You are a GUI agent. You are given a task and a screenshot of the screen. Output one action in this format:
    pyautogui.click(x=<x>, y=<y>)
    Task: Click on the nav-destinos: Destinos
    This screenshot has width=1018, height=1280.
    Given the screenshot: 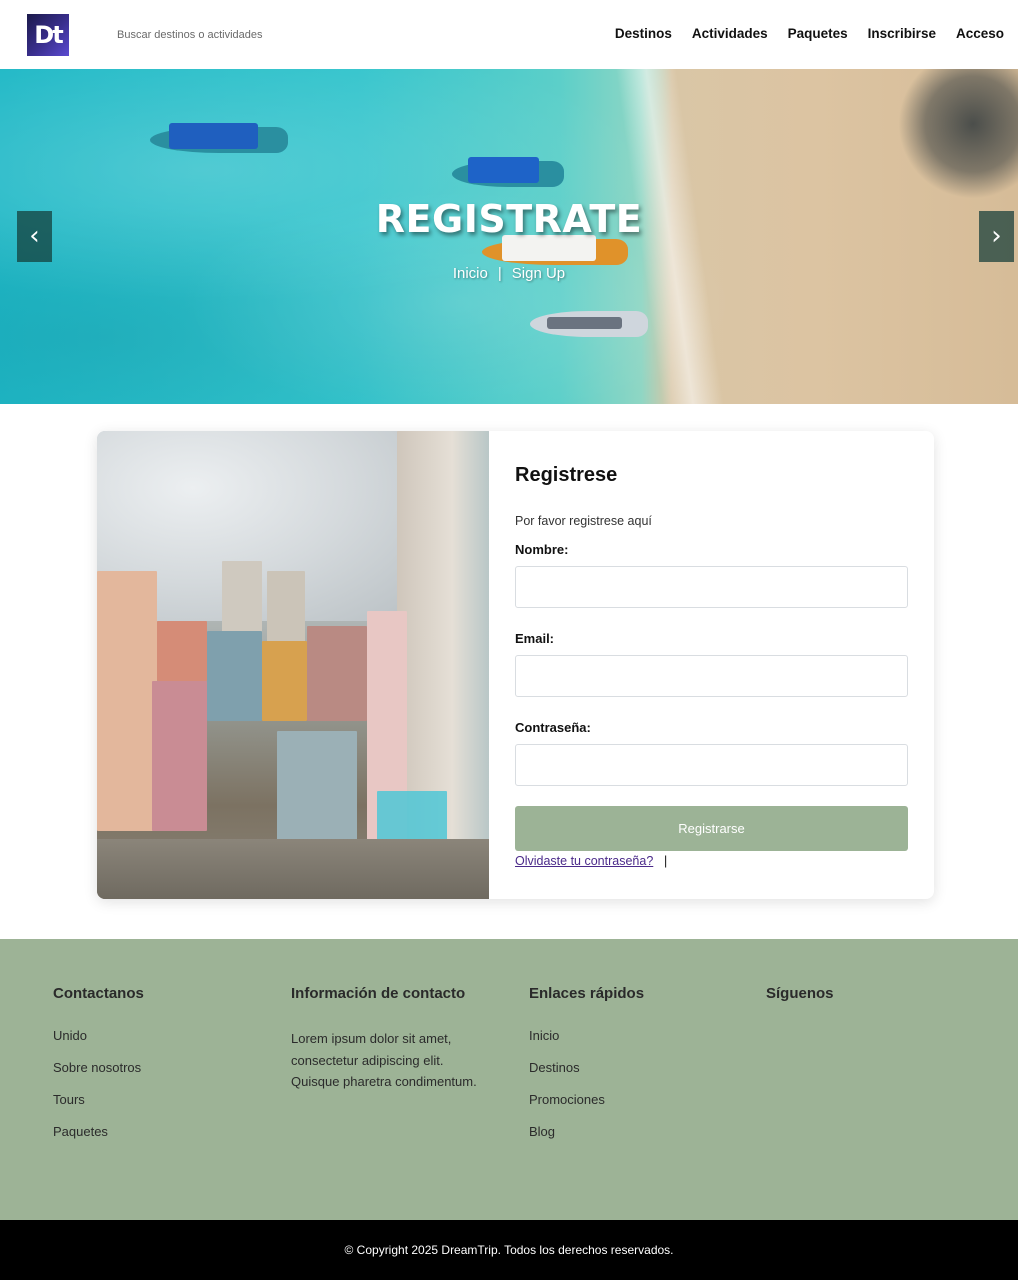 What is the action you would take?
    pyautogui.click(x=643, y=33)
    